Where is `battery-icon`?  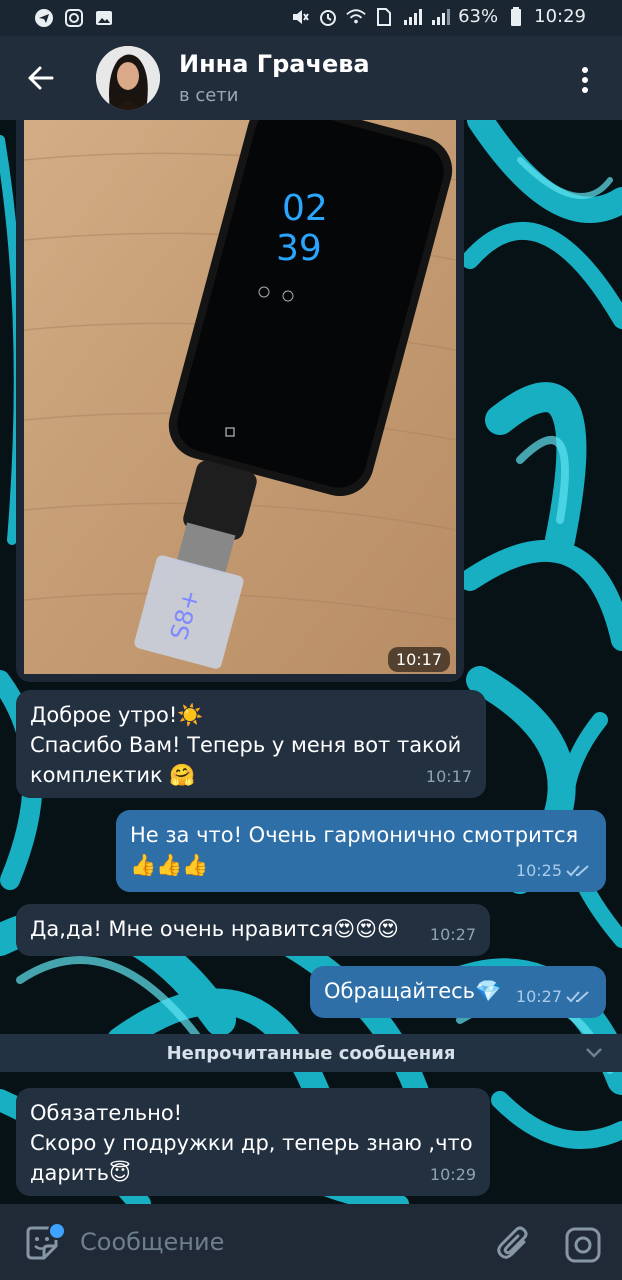 battery-icon is located at coordinates (516, 16).